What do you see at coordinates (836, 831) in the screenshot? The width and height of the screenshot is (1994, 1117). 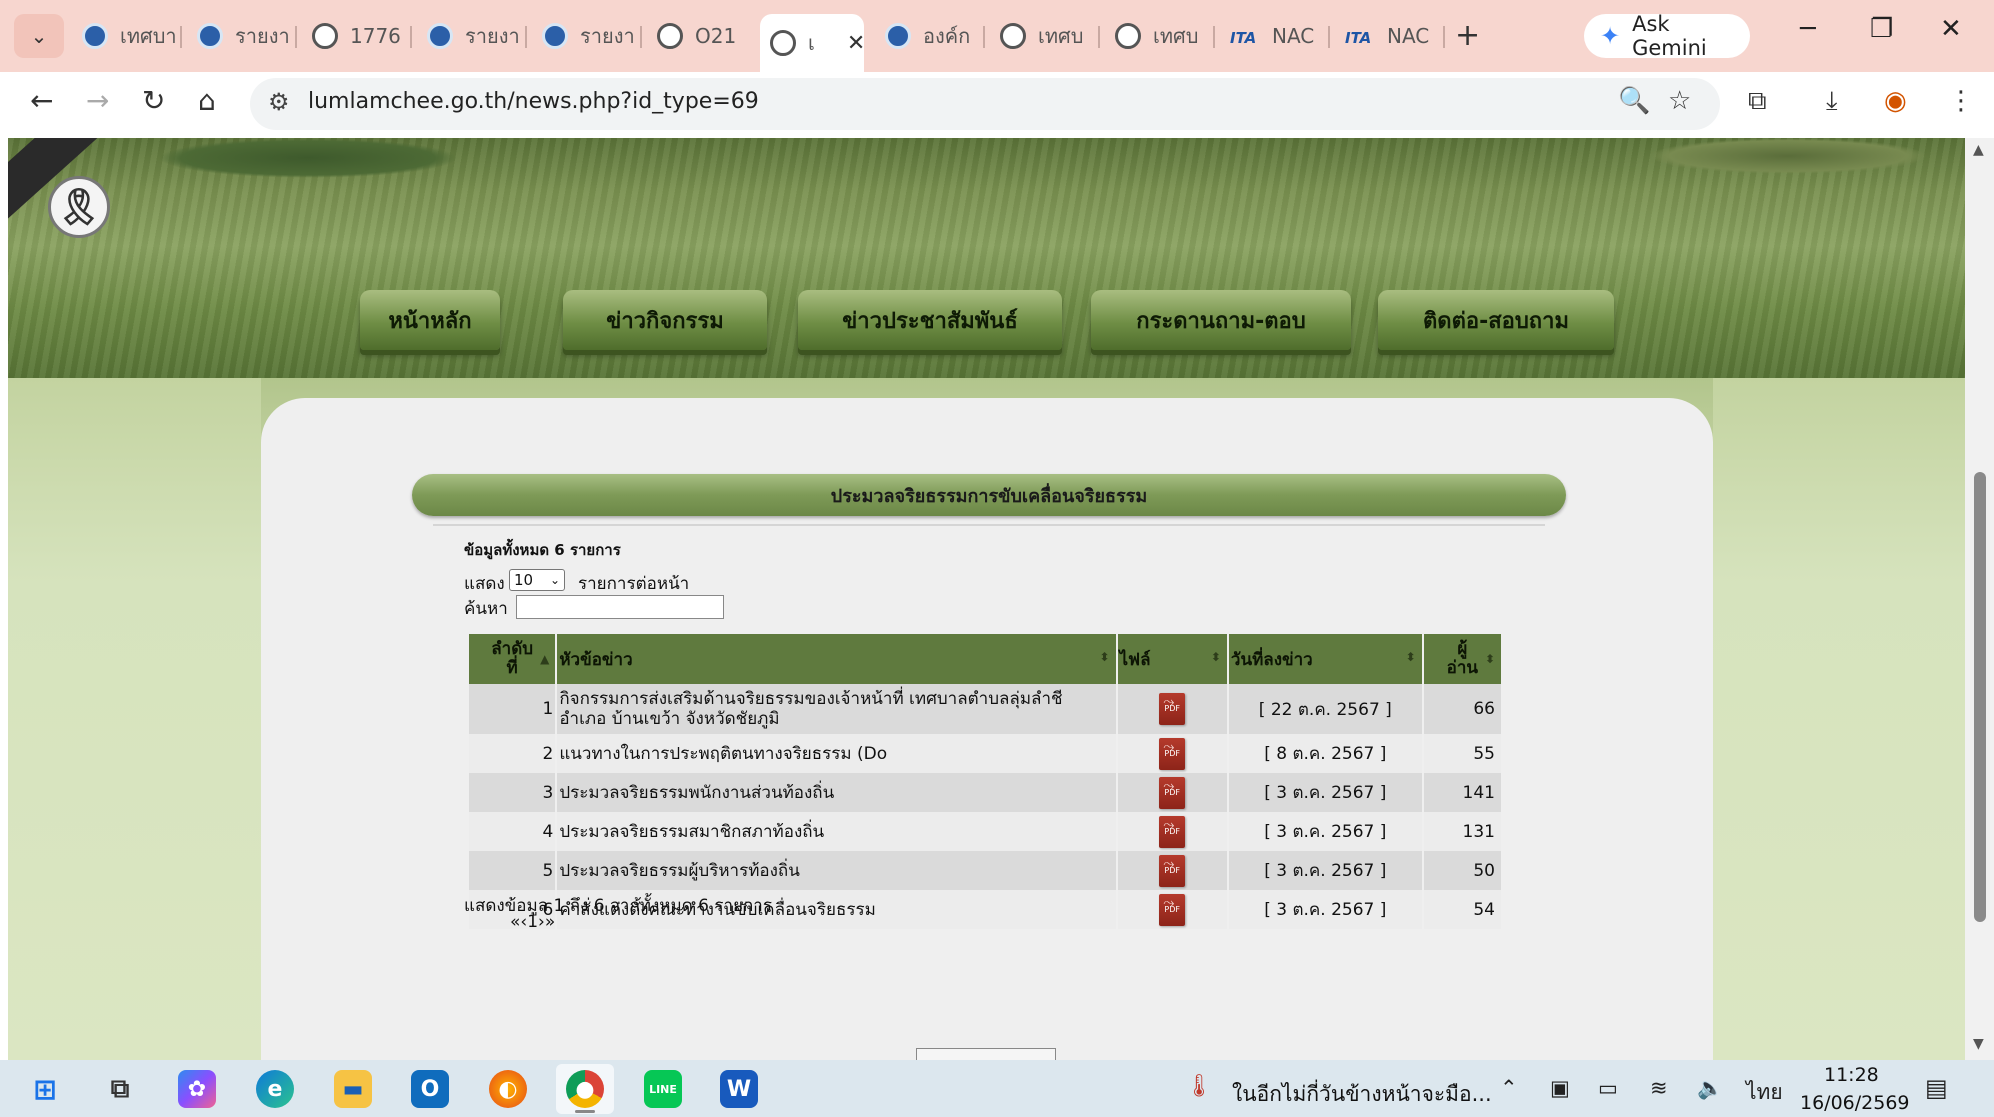 I see `news-title-link: ประมวลจริยธรรมสมาชิกสภาท้องถิ่น` at bounding box center [836, 831].